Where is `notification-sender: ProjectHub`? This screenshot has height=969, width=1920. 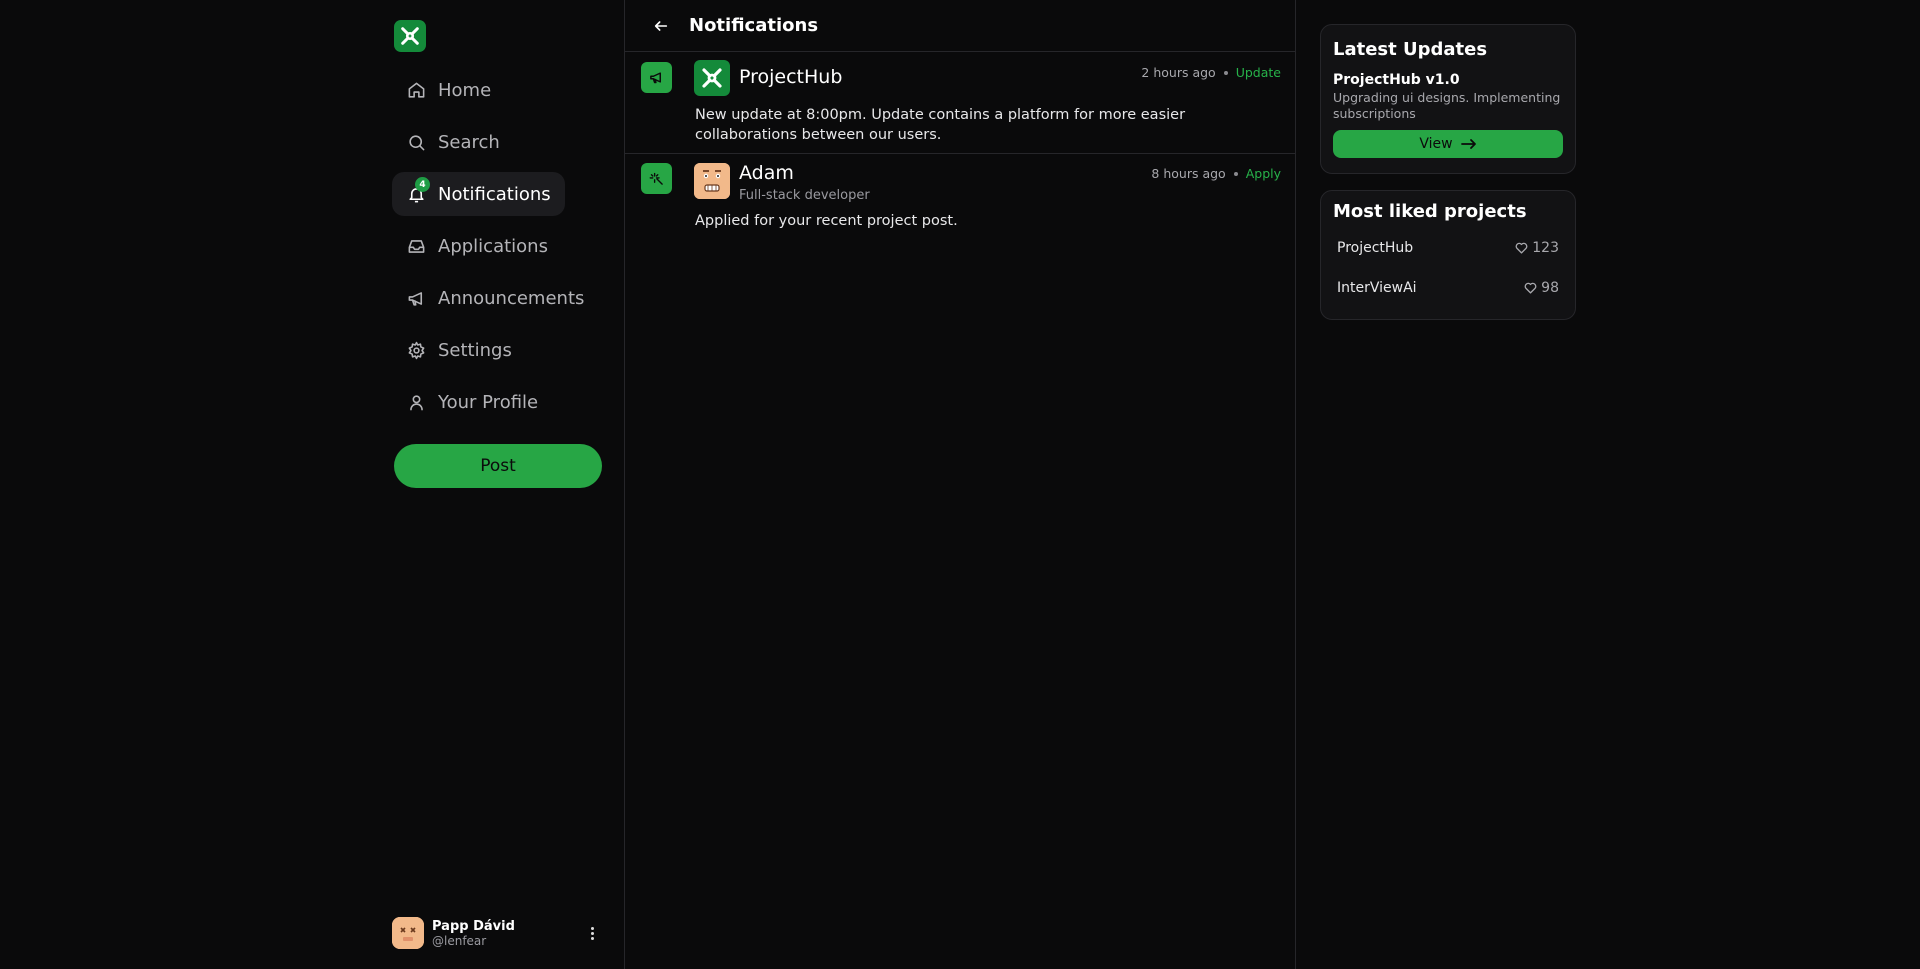
notification-sender: ProjectHub is located at coordinates (790, 77).